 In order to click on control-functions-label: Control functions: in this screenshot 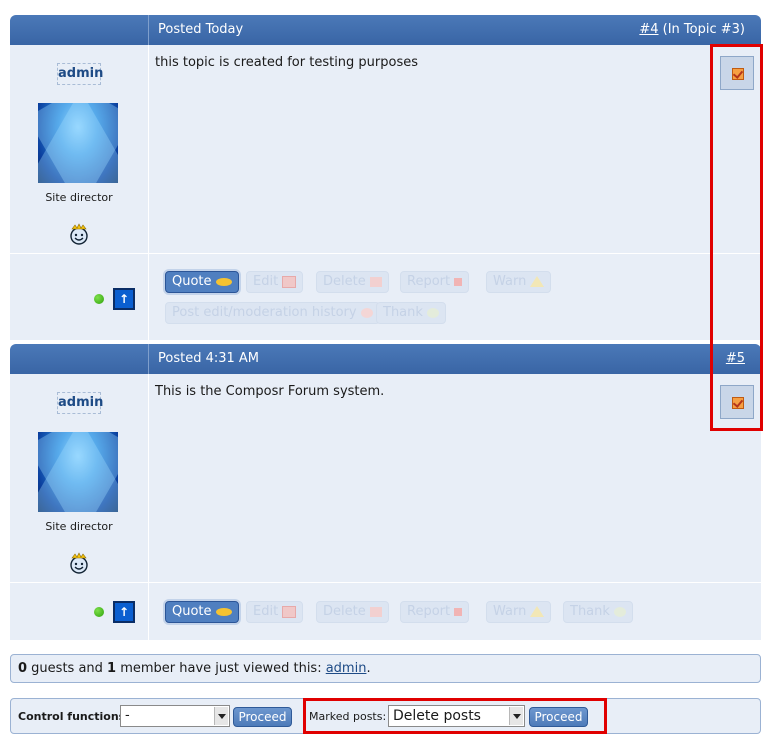, I will do `click(74, 716)`.